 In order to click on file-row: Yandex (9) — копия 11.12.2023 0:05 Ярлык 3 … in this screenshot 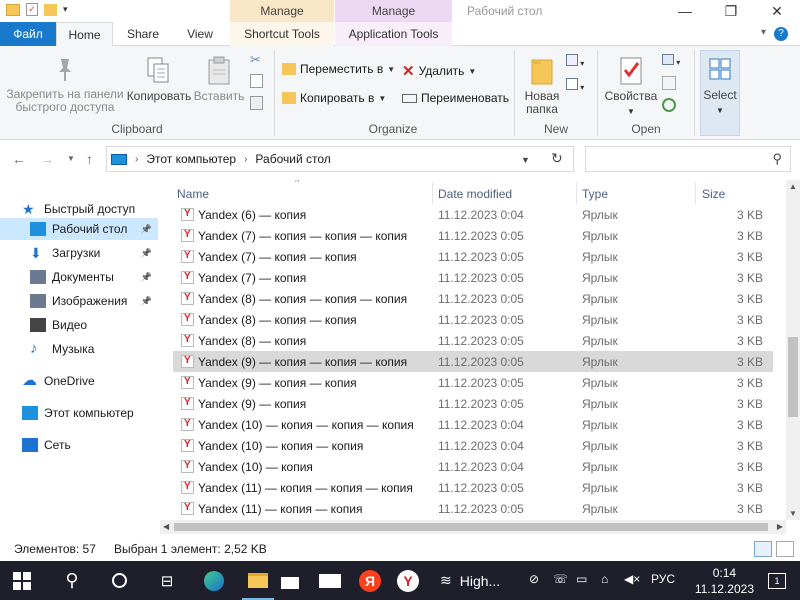, I will do `click(473, 403)`.